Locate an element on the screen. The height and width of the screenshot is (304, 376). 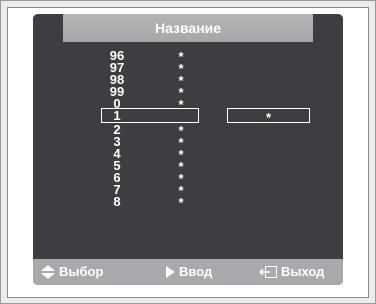
list-item: 5 * is located at coordinates (188, 166).